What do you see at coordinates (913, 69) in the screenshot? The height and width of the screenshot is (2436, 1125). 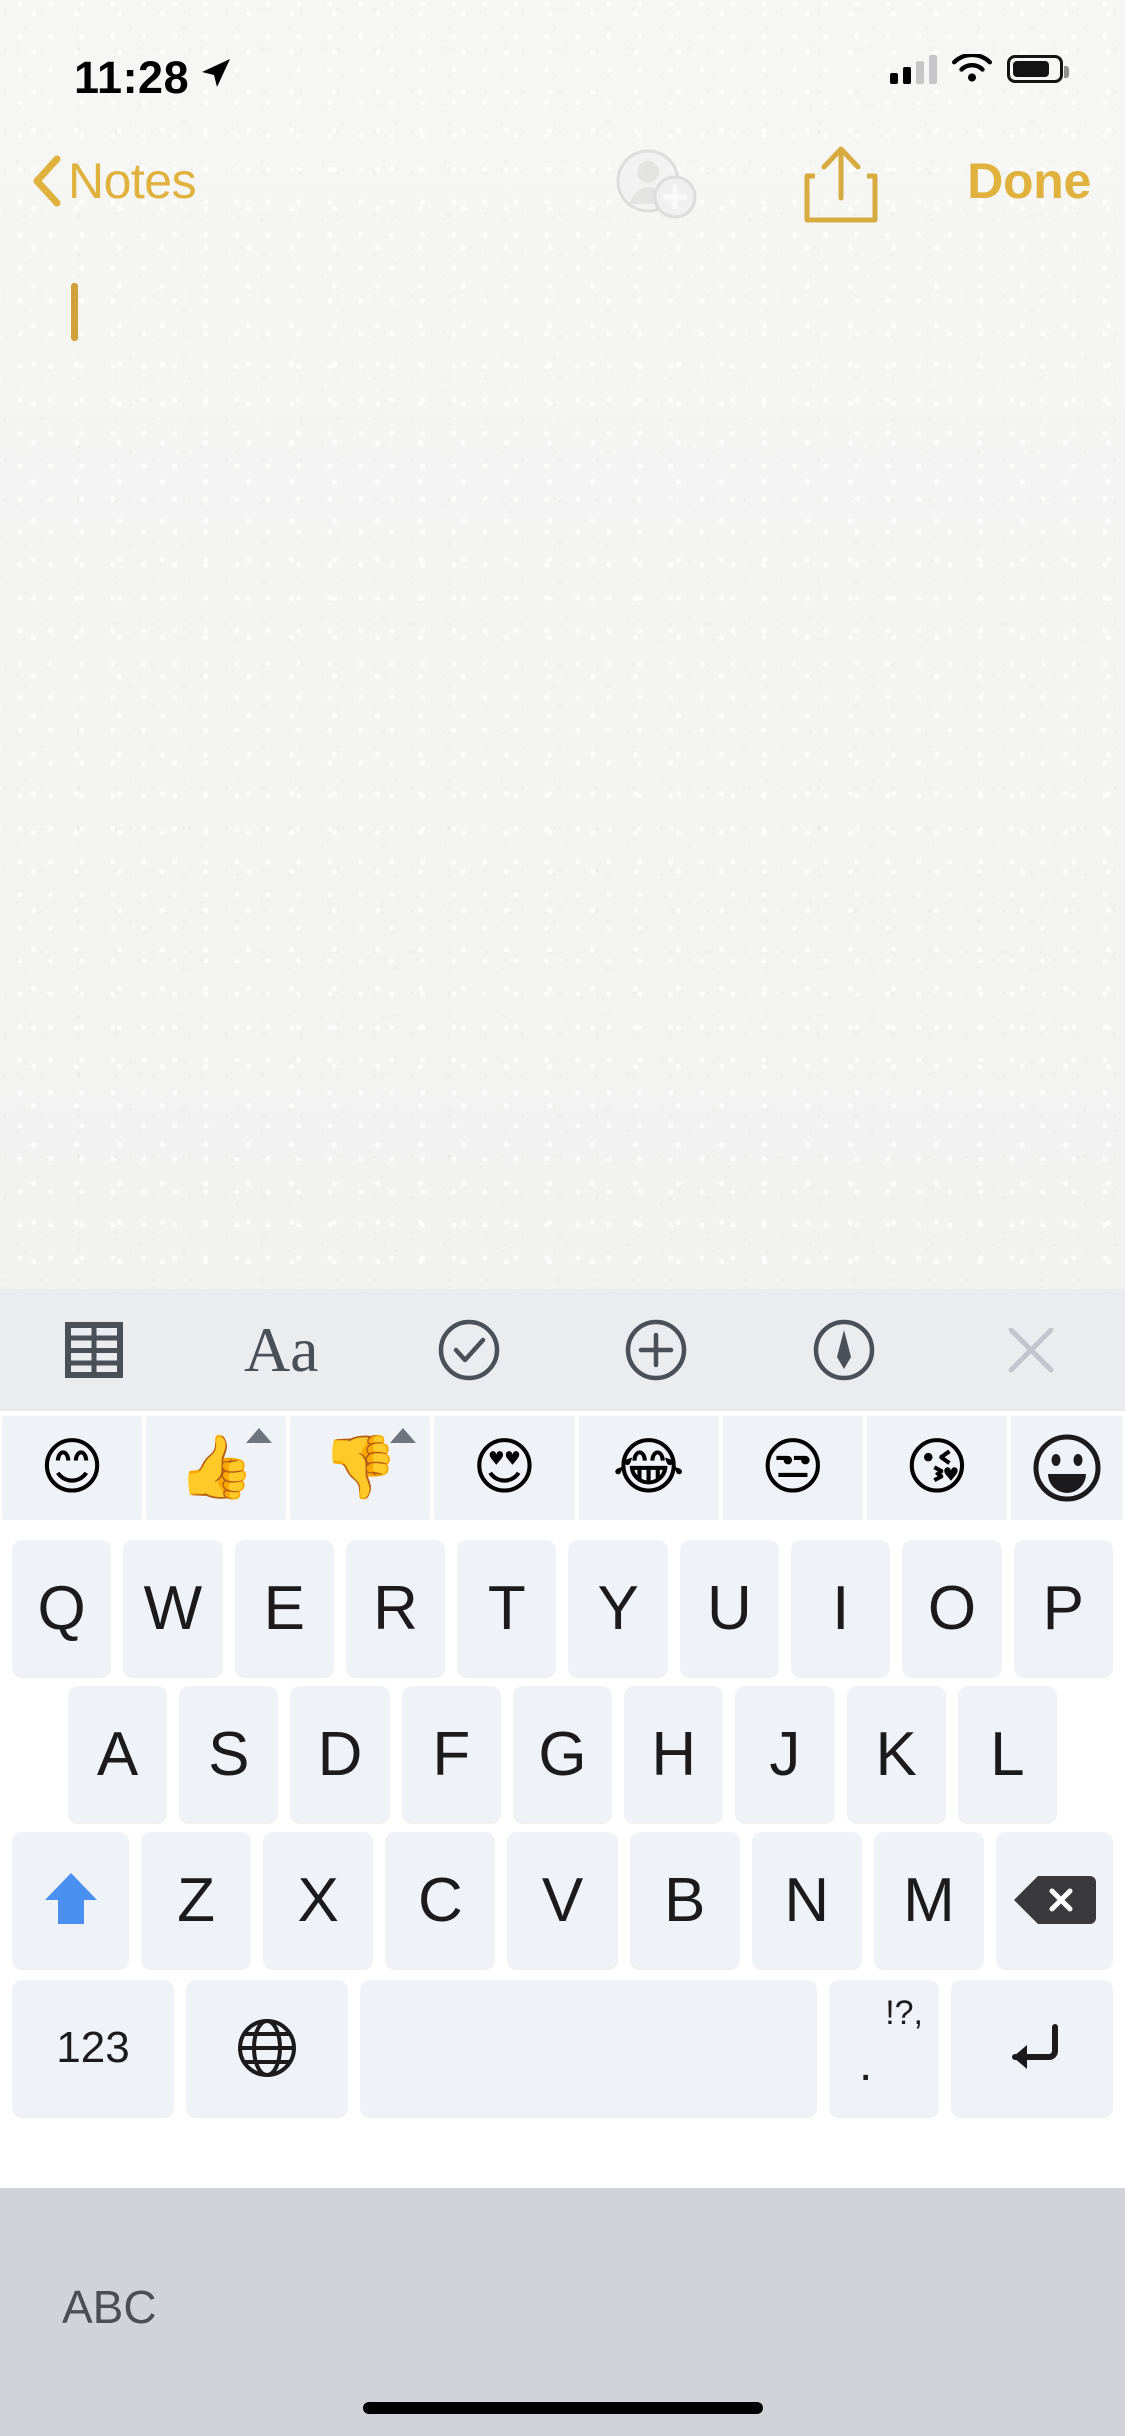 I see `cellular-bars-icon` at bounding box center [913, 69].